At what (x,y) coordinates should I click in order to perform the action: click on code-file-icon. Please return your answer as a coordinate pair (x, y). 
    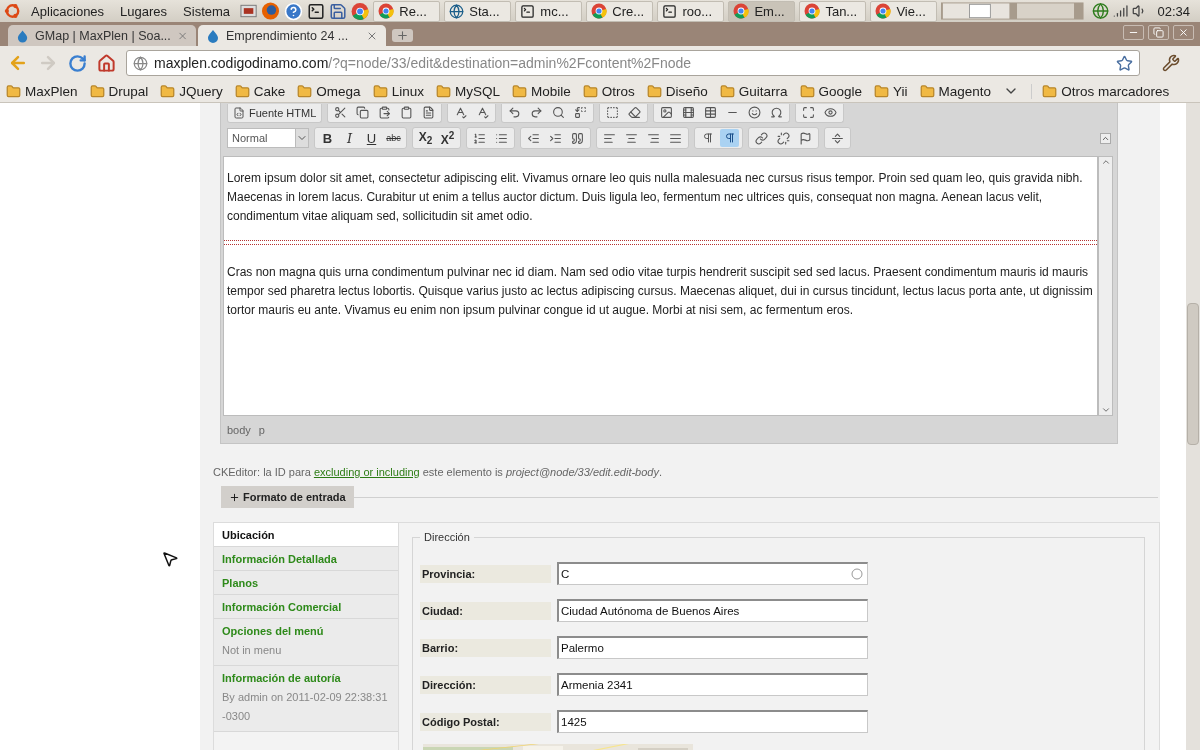
    Looking at the image, I should click on (239, 112).